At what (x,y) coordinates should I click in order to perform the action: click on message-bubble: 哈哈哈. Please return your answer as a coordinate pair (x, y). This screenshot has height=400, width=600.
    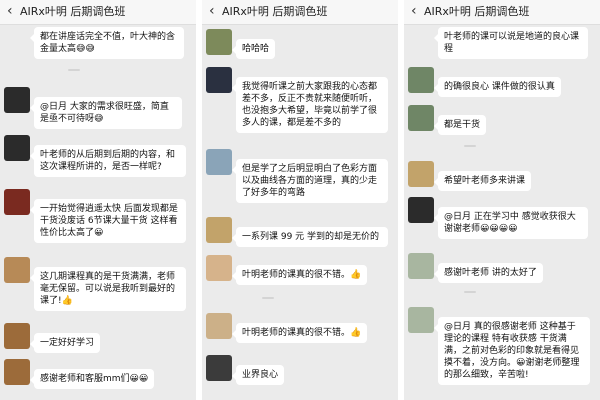
    Looking at the image, I should click on (253, 49).